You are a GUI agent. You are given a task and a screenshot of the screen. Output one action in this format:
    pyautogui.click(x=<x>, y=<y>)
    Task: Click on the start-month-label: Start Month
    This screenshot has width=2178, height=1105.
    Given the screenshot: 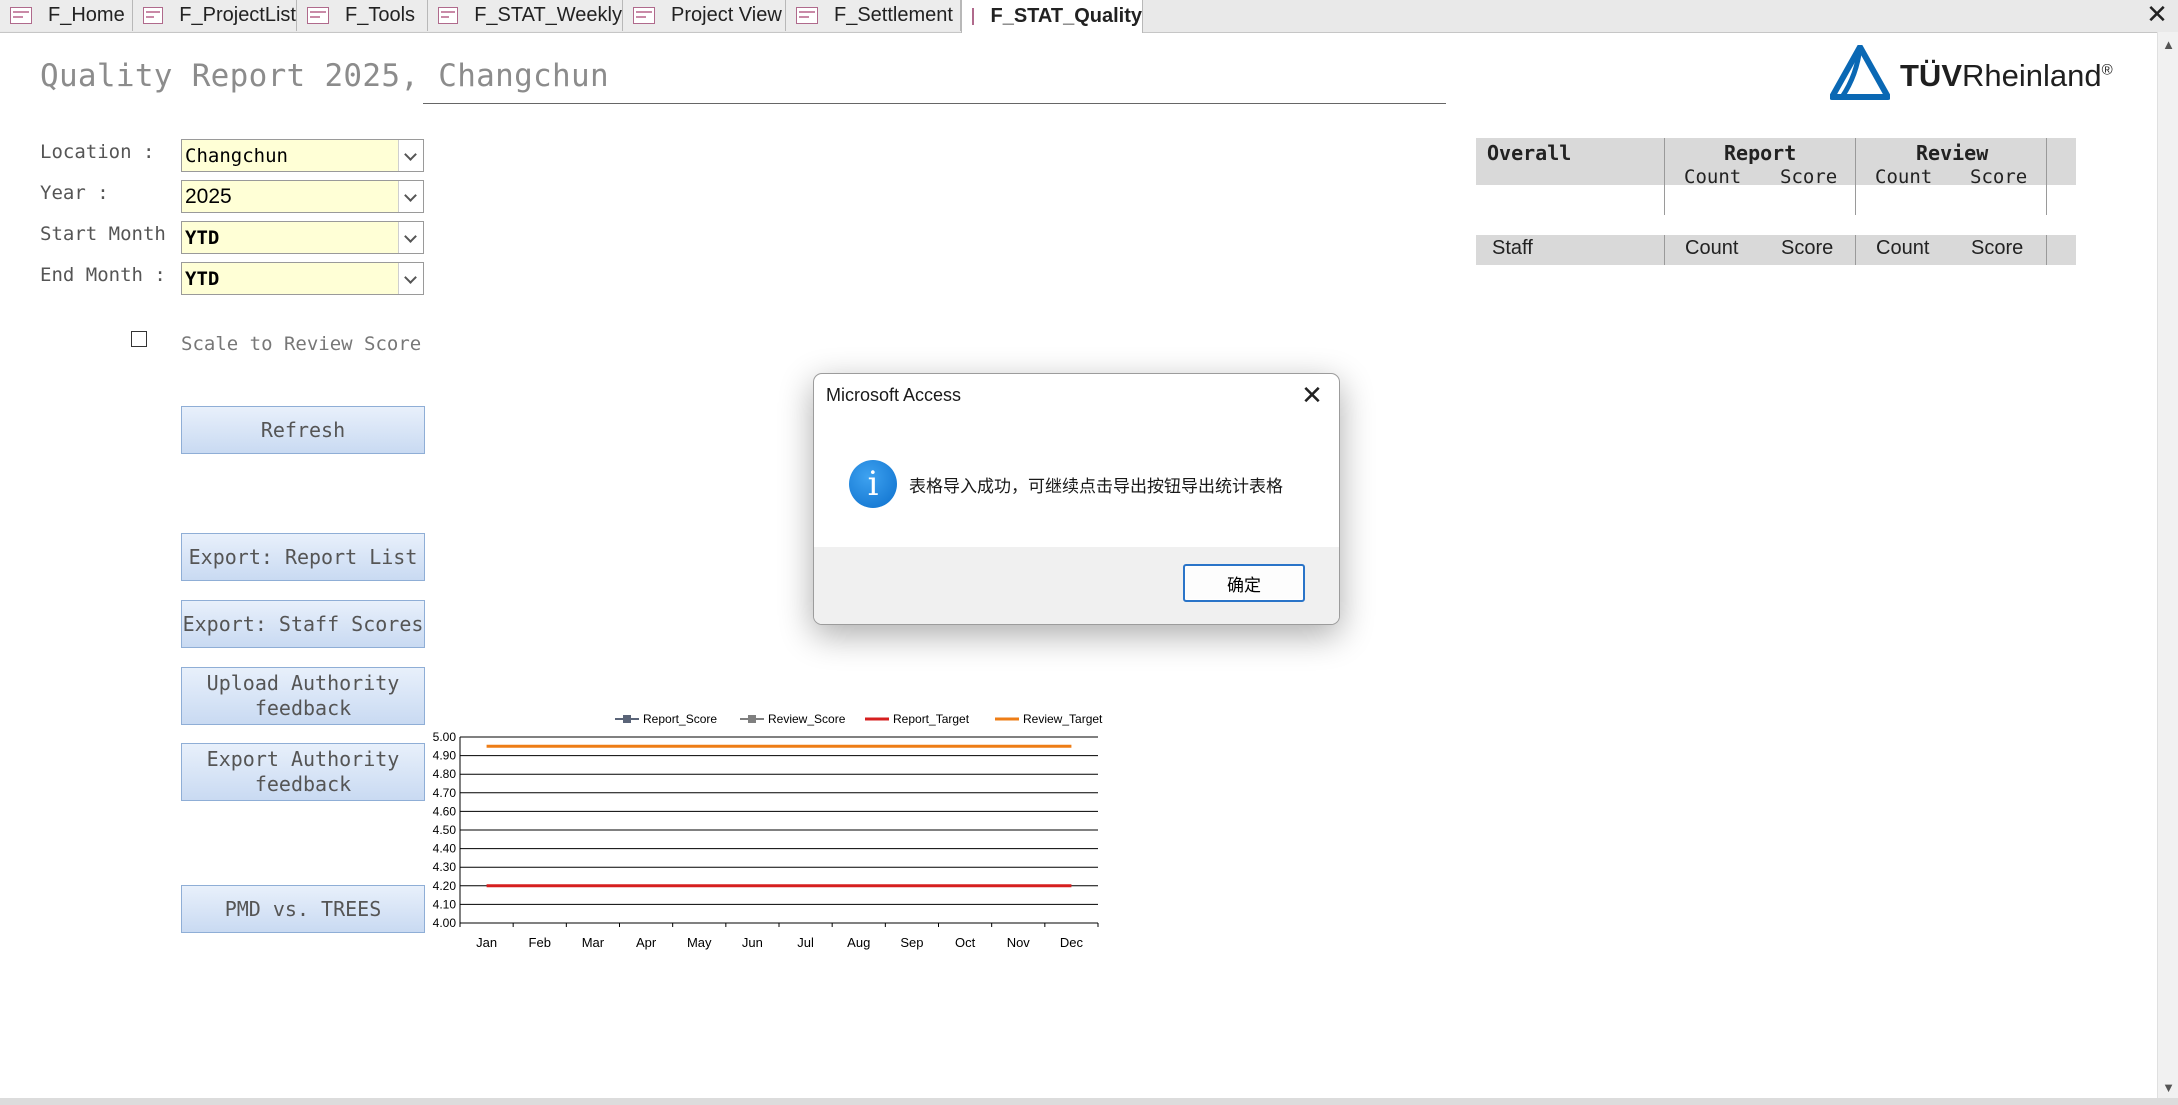 What is the action you would take?
    pyautogui.click(x=103, y=234)
    